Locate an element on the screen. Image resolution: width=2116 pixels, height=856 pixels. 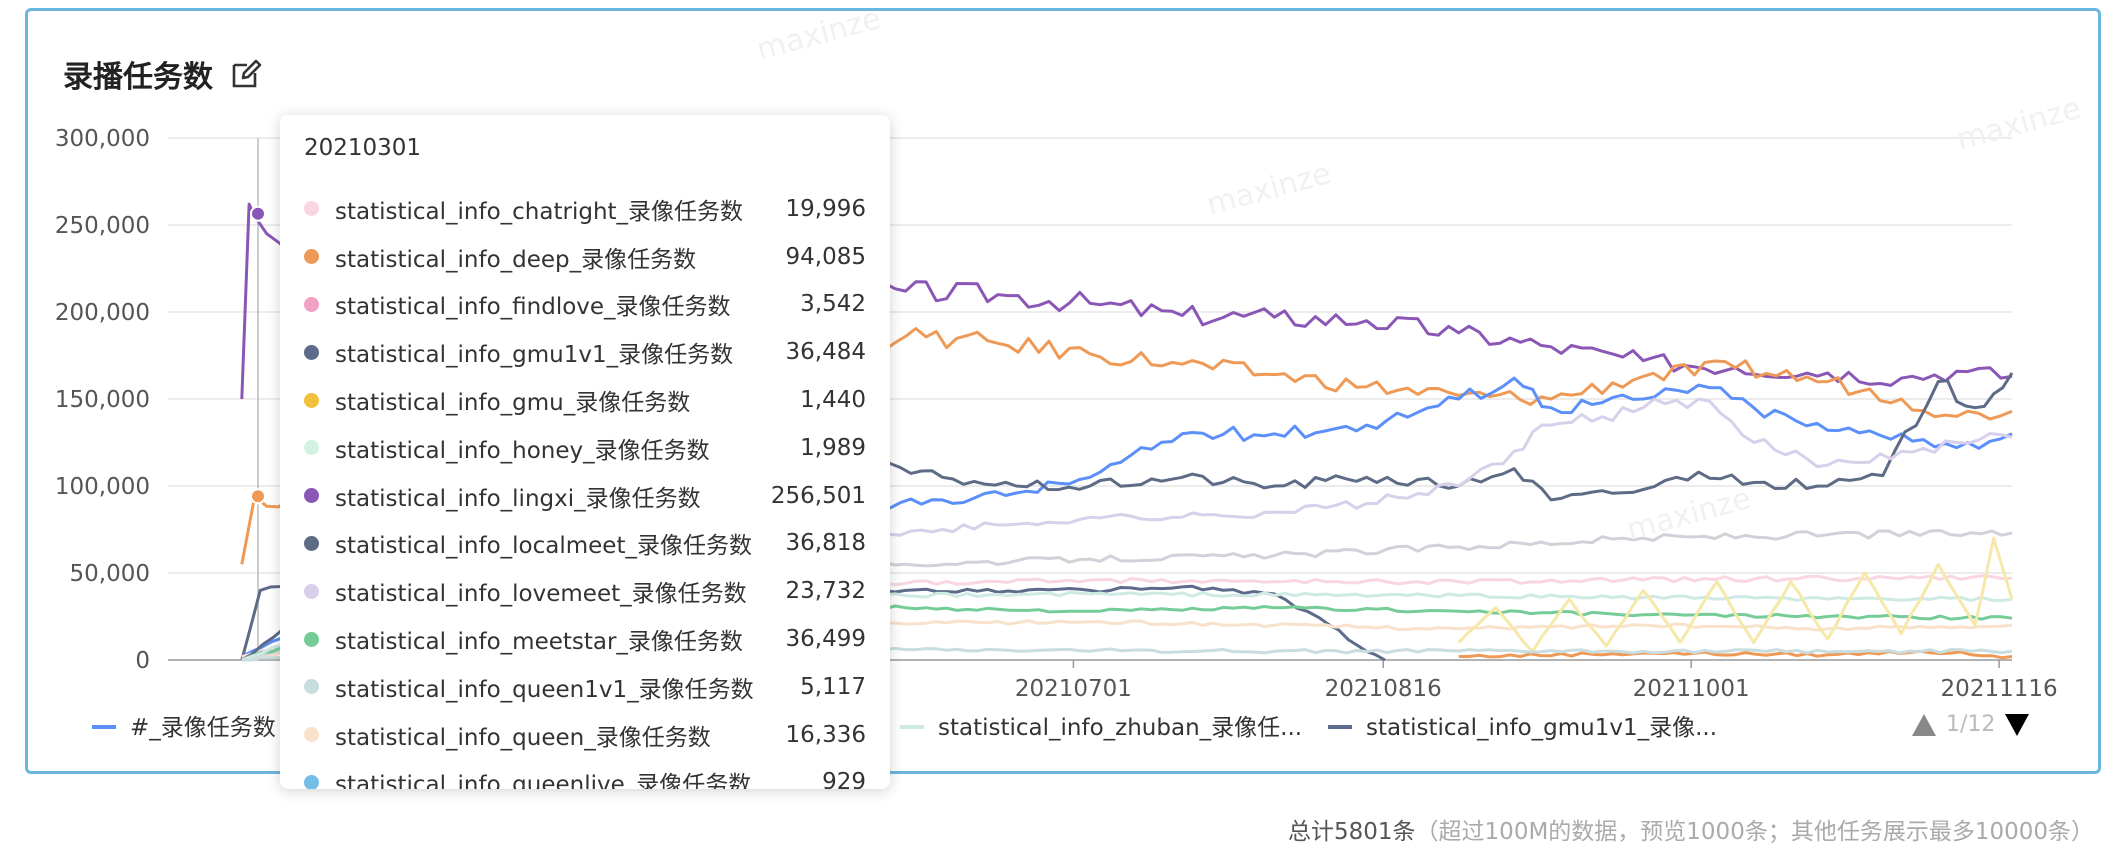
tooltip-row: statistical_info_gmu_录像任务数 1,440 is located at coordinates (585, 400).